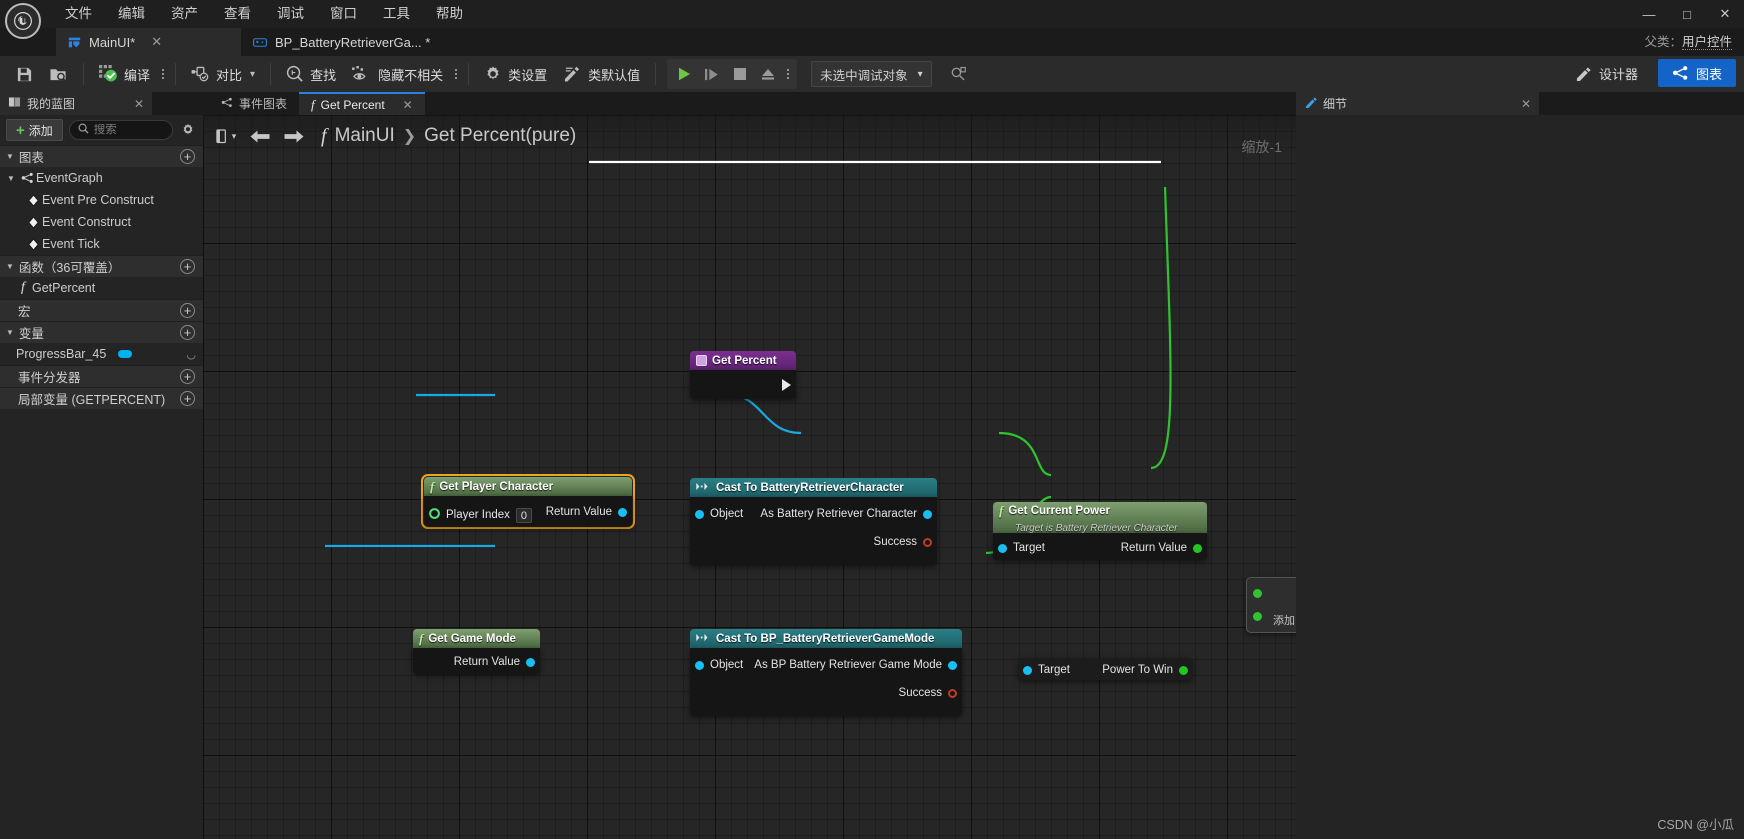  What do you see at coordinates (101, 354) in the screenshot?
I see `tree-item-progressbar-45: ProgressBar_45 ◡` at bounding box center [101, 354].